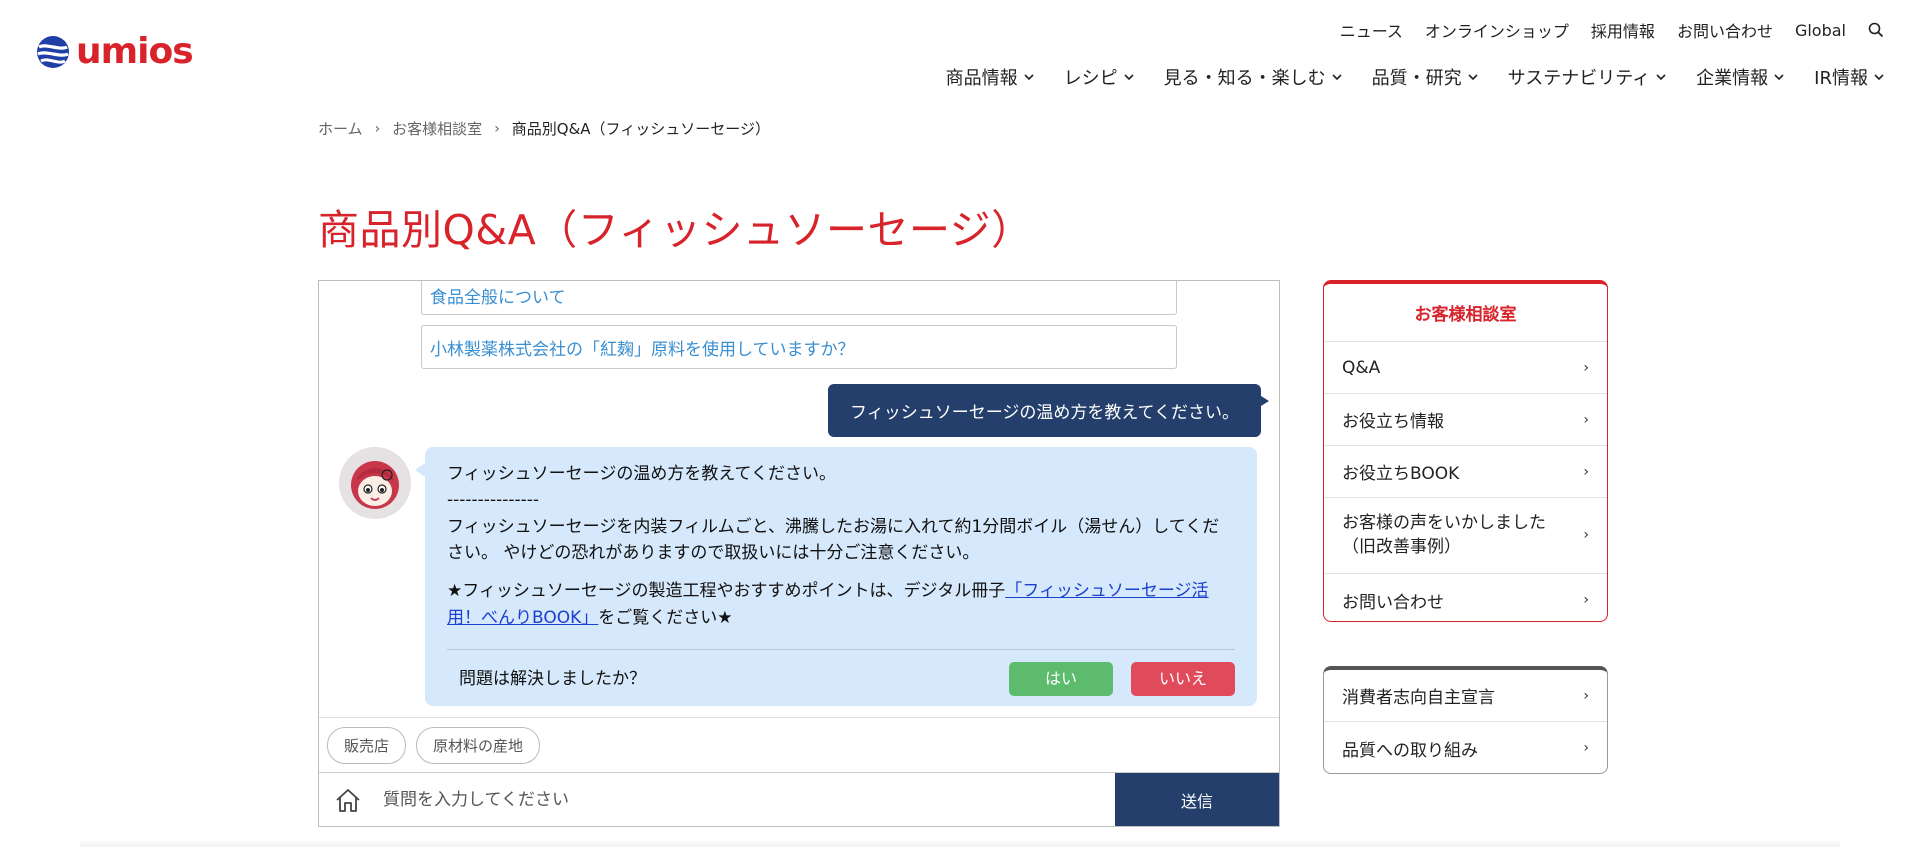  Describe the element at coordinates (1841, 78) in the screenshot. I see `nav-label: IR情報` at that location.